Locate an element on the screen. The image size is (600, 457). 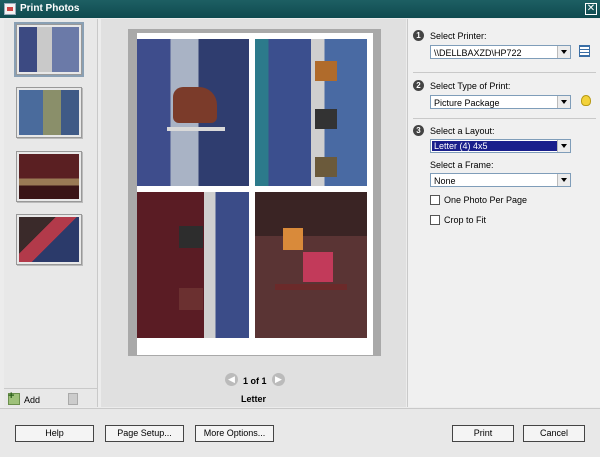
one-photo-per-page-checkbox is located at coordinates (435, 200).